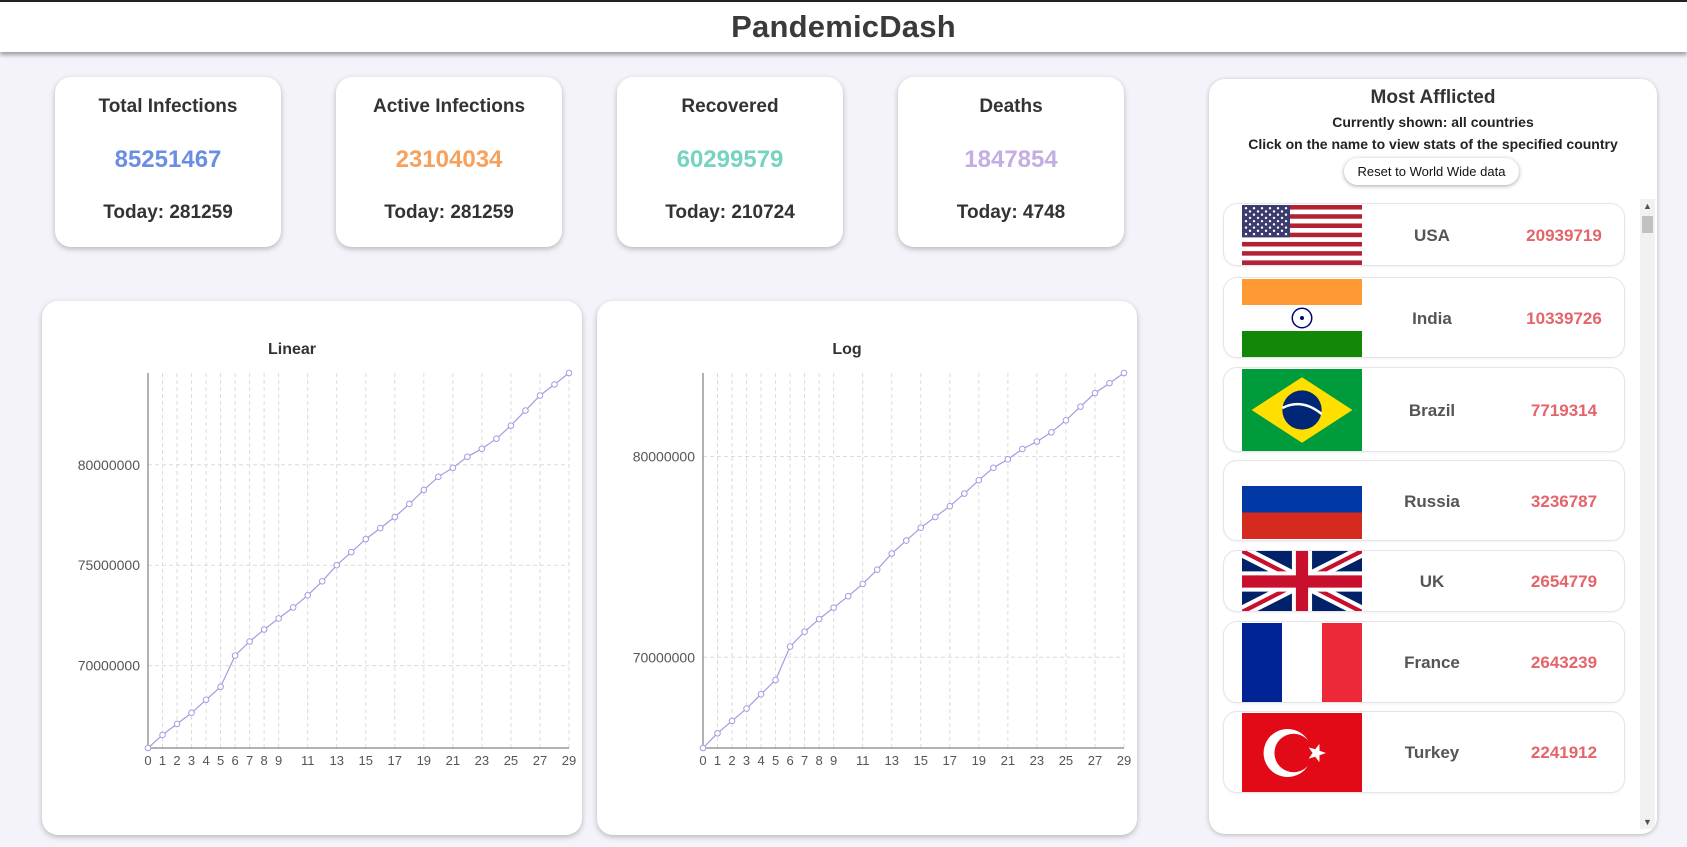  I want to click on stat-card-total-infections: Total Infections 85251467 Today: 281259, so click(168, 162).